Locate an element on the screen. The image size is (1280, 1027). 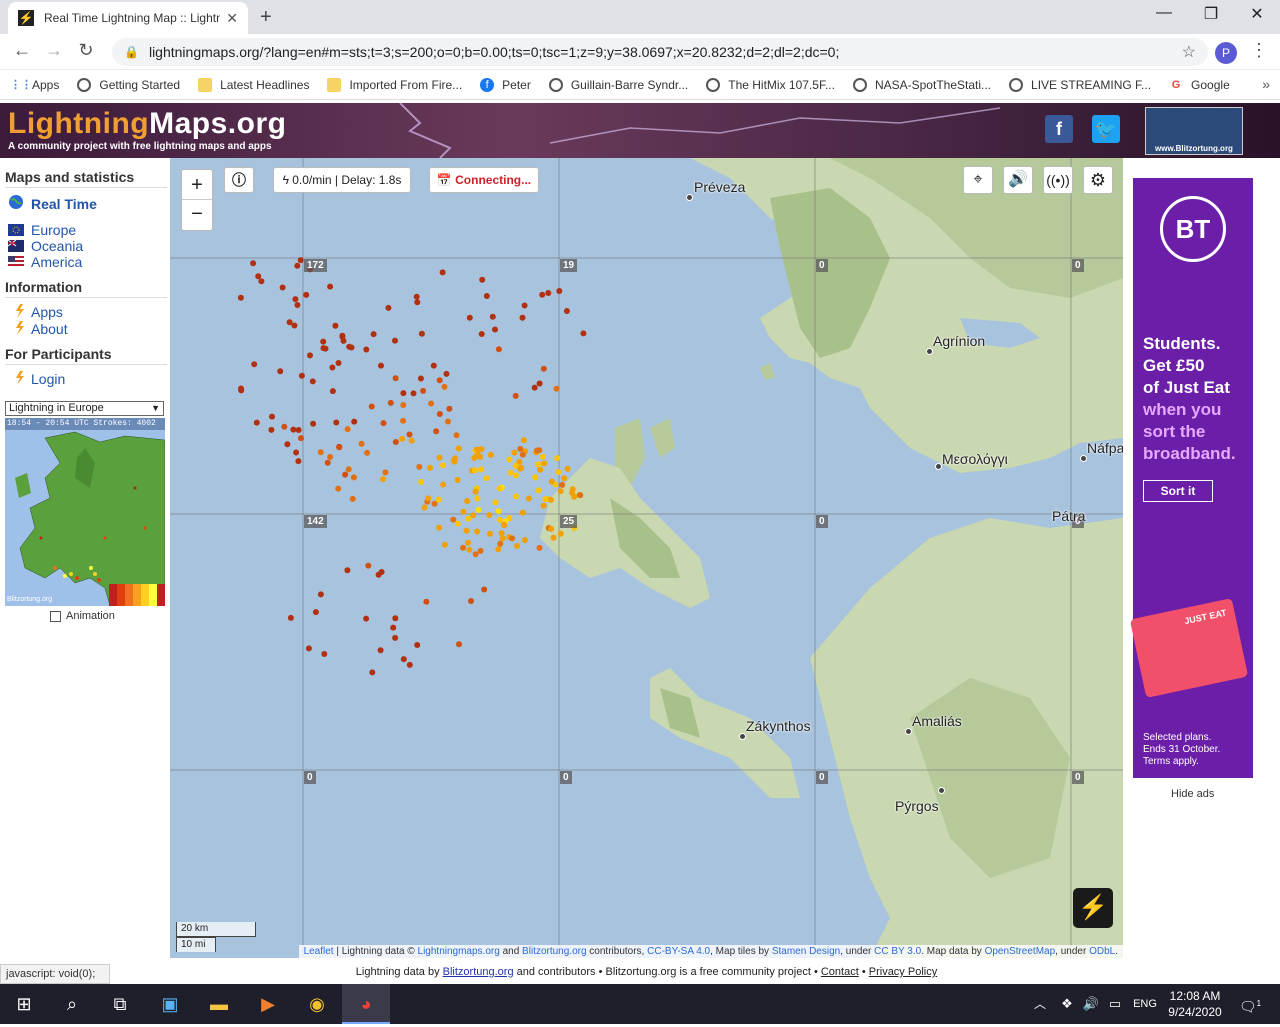
new-tab-button: + is located at coordinates (266, 17).